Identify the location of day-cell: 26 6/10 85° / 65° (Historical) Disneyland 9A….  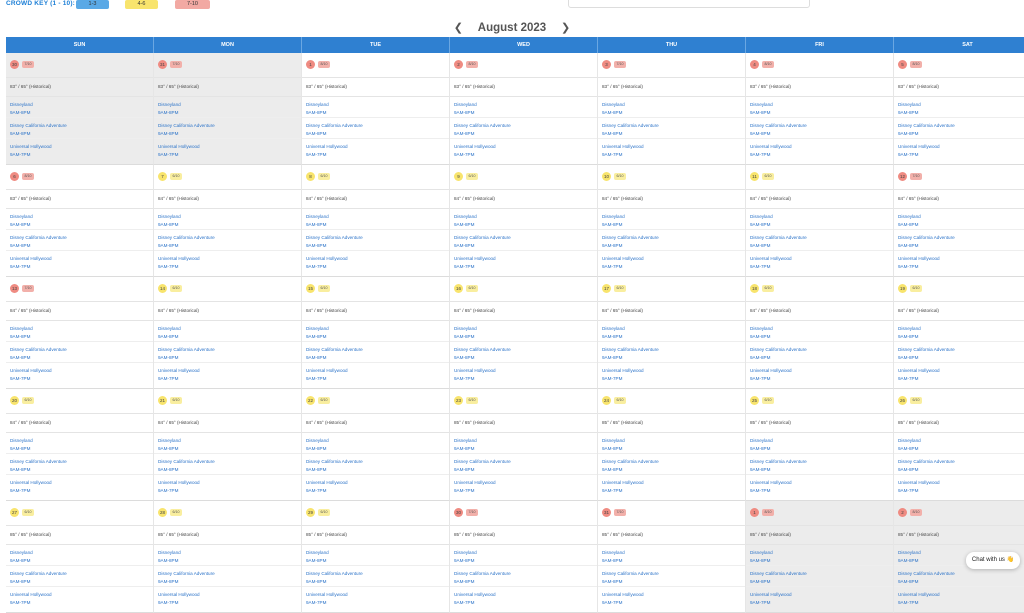
(959, 445).